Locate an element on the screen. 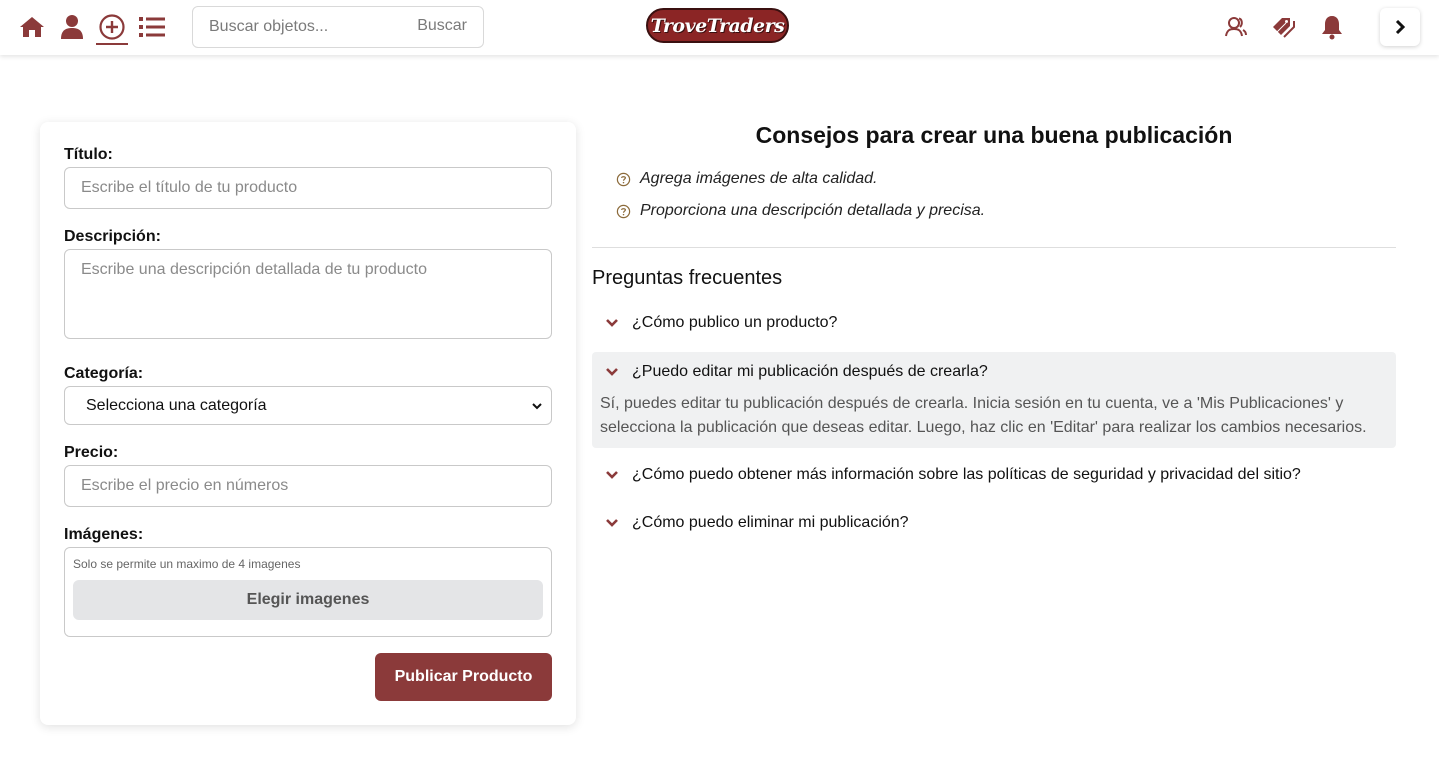 The height and width of the screenshot is (781, 1439). faq-item: ¿Cómo publico un producto? is located at coordinates (994, 323).